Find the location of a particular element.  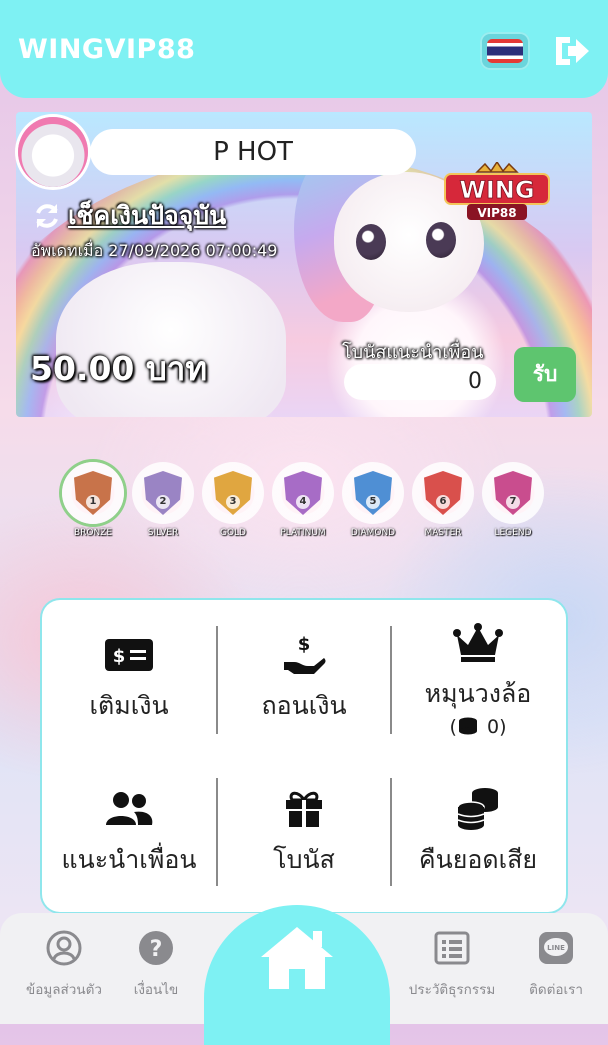

language-button is located at coordinates (505, 51).